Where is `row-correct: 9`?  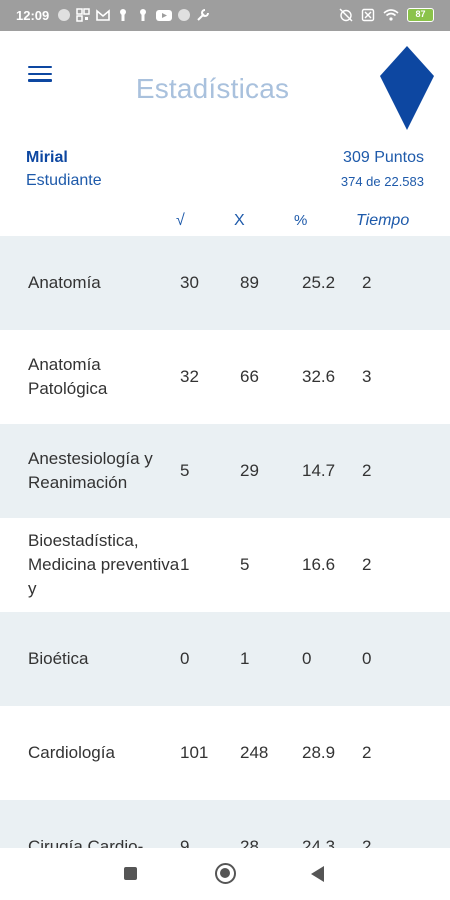
row-correct: 9 is located at coordinates (185, 842).